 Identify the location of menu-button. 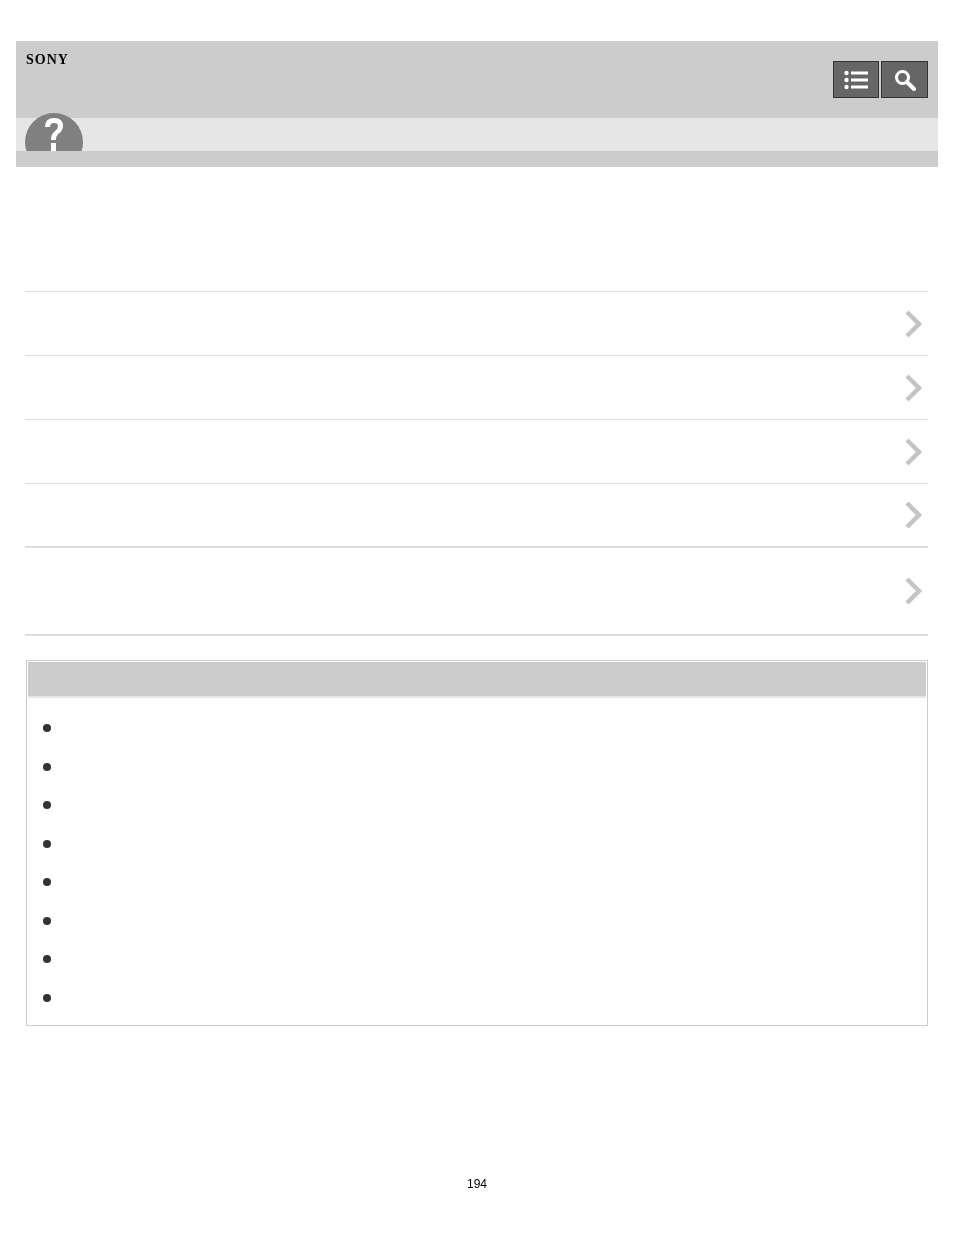
(856, 79).